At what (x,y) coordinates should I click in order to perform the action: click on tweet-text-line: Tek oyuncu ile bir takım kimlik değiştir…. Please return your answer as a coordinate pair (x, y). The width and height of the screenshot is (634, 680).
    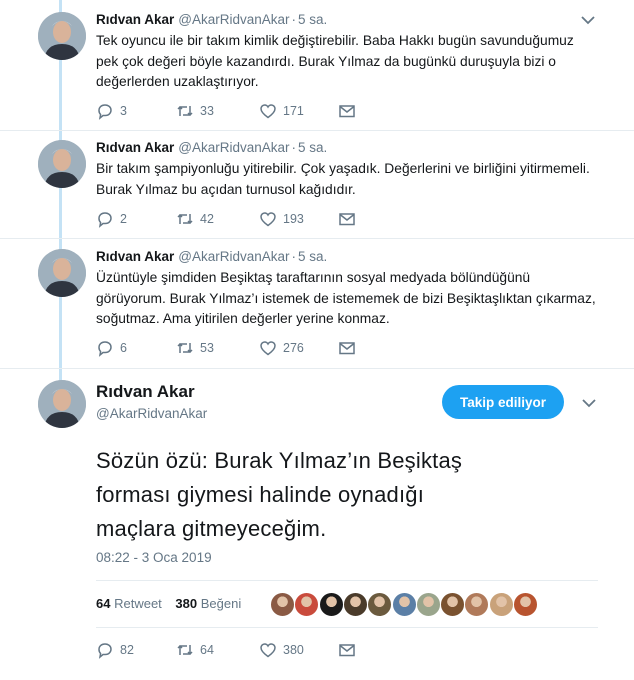
    Looking at the image, I should click on (335, 40).